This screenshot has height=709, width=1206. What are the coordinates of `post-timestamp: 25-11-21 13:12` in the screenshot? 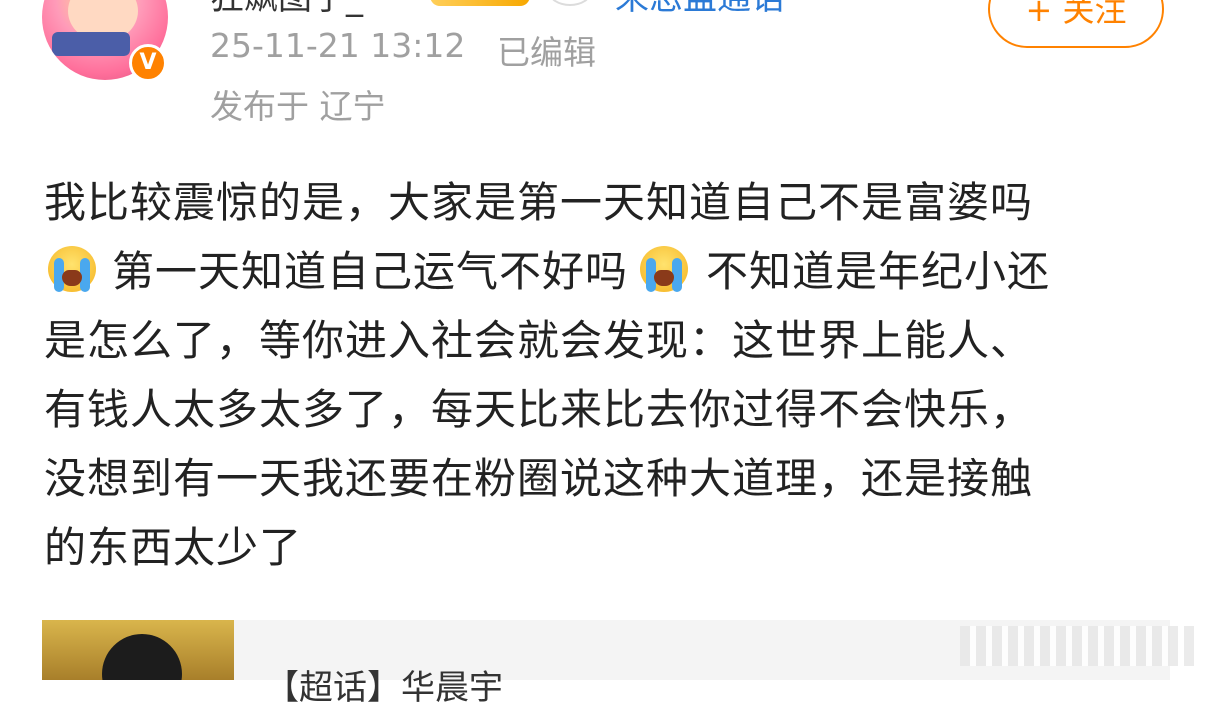 It's located at (338, 45).